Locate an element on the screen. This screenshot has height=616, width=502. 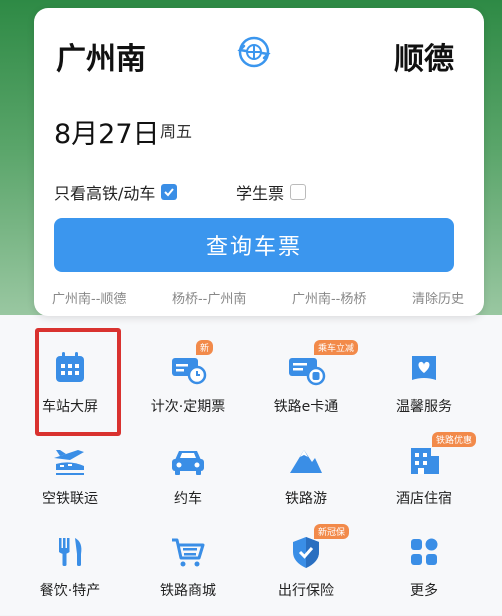
service-label: 温馨服务 is located at coordinates (424, 407).